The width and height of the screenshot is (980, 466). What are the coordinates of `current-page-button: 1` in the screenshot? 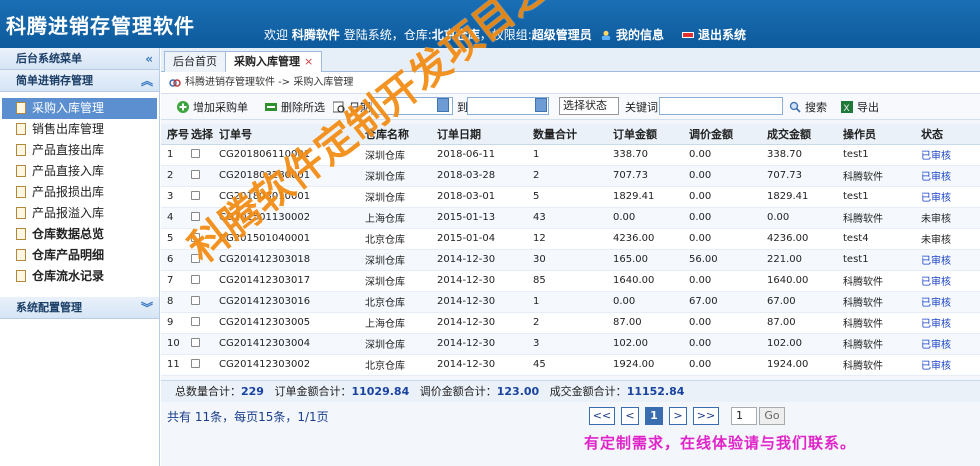 It's located at (654, 416).